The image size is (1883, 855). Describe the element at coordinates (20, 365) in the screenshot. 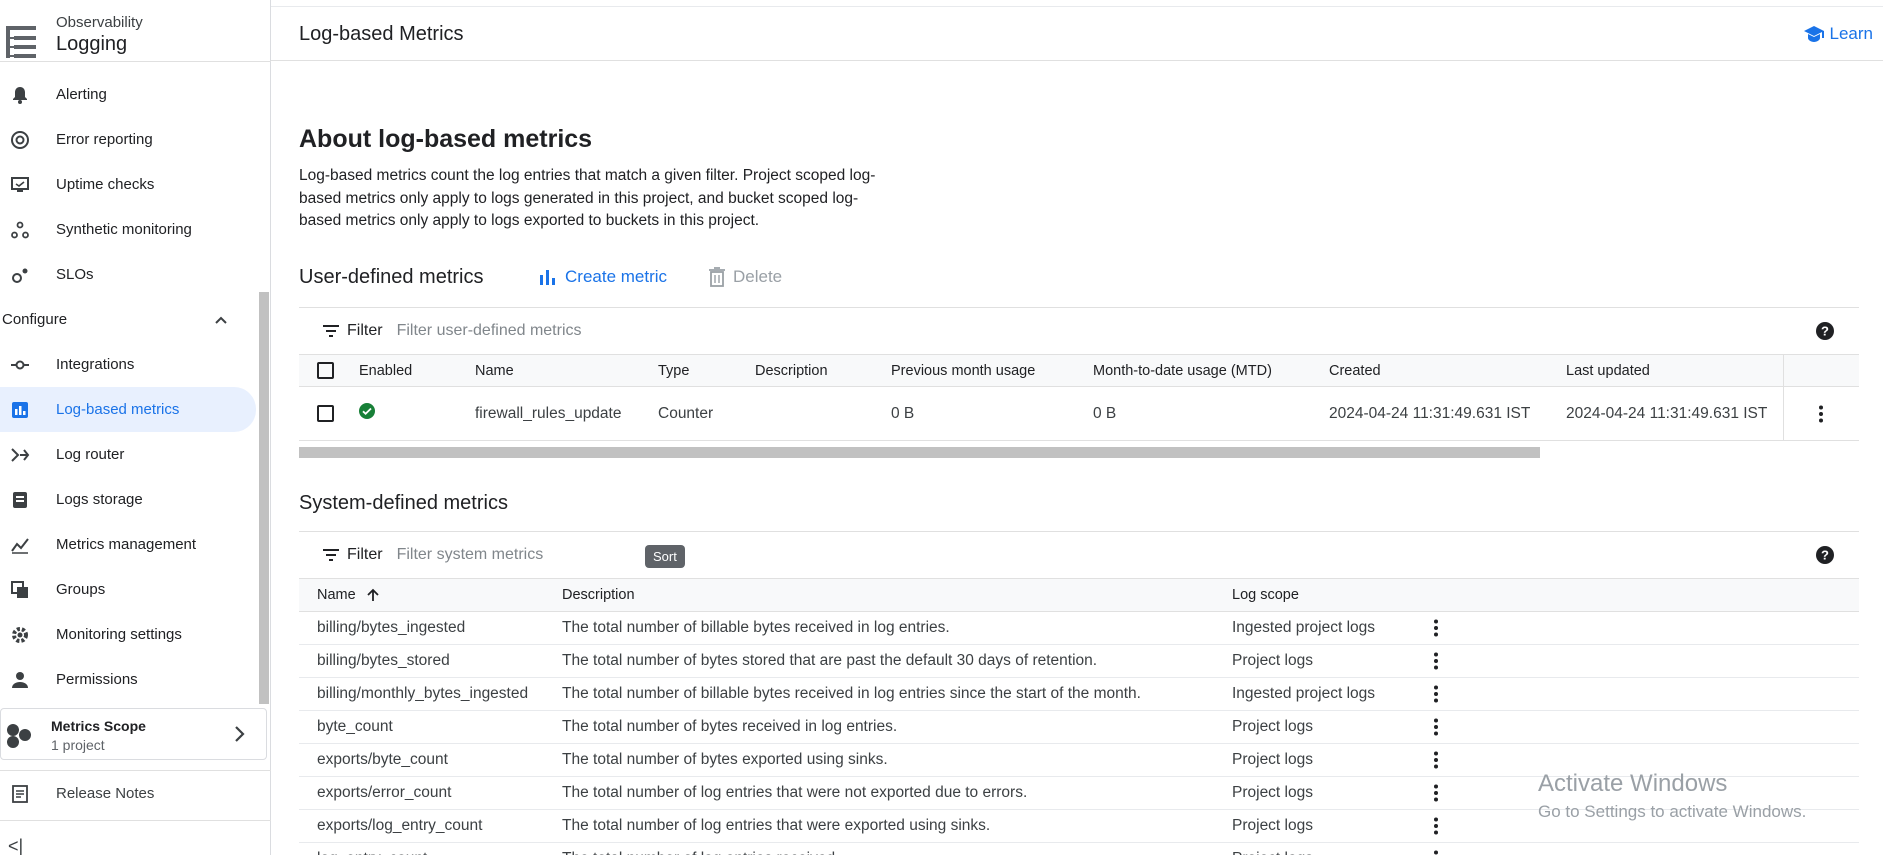

I see `integrations-icon` at that location.